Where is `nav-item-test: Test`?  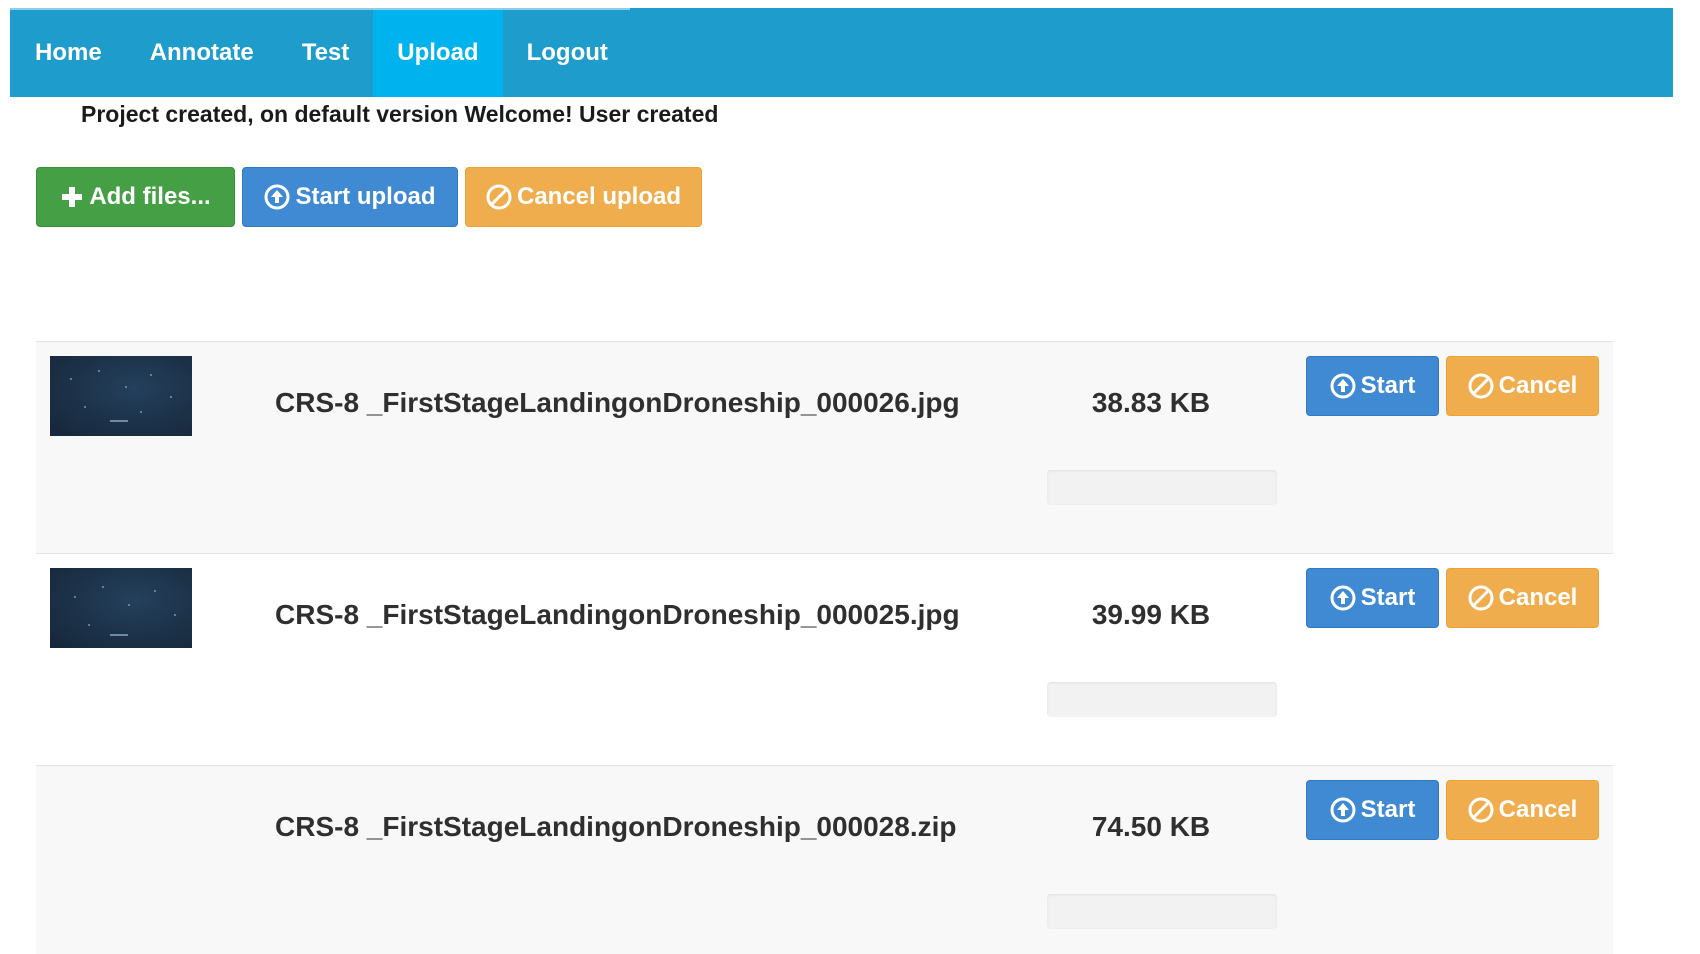
nav-item-test: Test is located at coordinates (326, 52).